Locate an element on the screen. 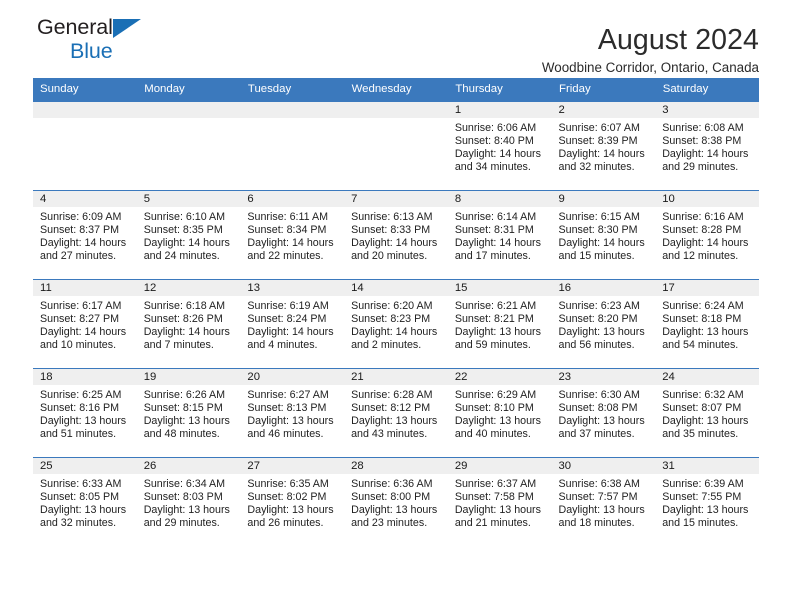  weekday-header-monday: Monday is located at coordinates (188, 90).